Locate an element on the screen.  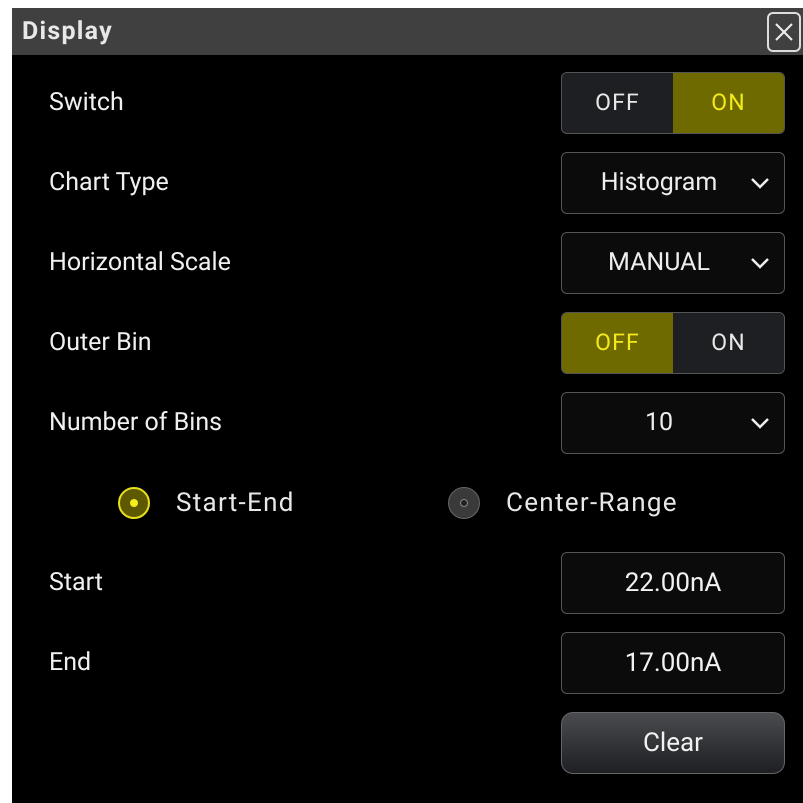
setting-label: Horizontal Scale is located at coordinates (139, 263).